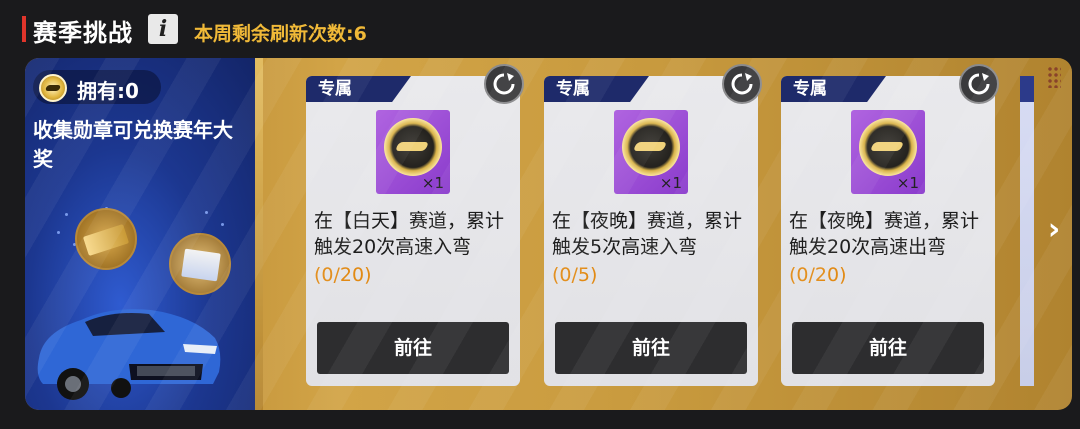 The width and height of the screenshot is (1080, 429). What do you see at coordinates (409, 234) in the screenshot?
I see `task-description: 在【白天】赛道，累计触发20次高速入弯` at bounding box center [409, 234].